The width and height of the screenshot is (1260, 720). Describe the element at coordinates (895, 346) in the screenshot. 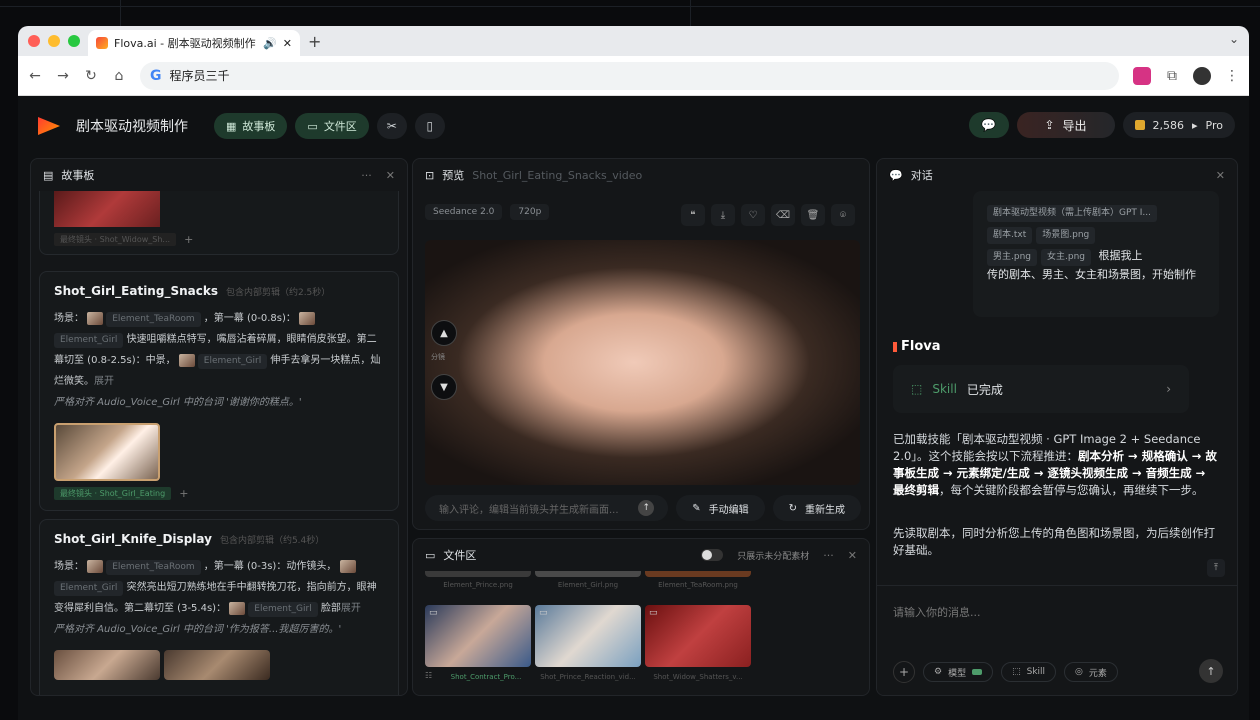

I see `flova-mark-icon` at that location.